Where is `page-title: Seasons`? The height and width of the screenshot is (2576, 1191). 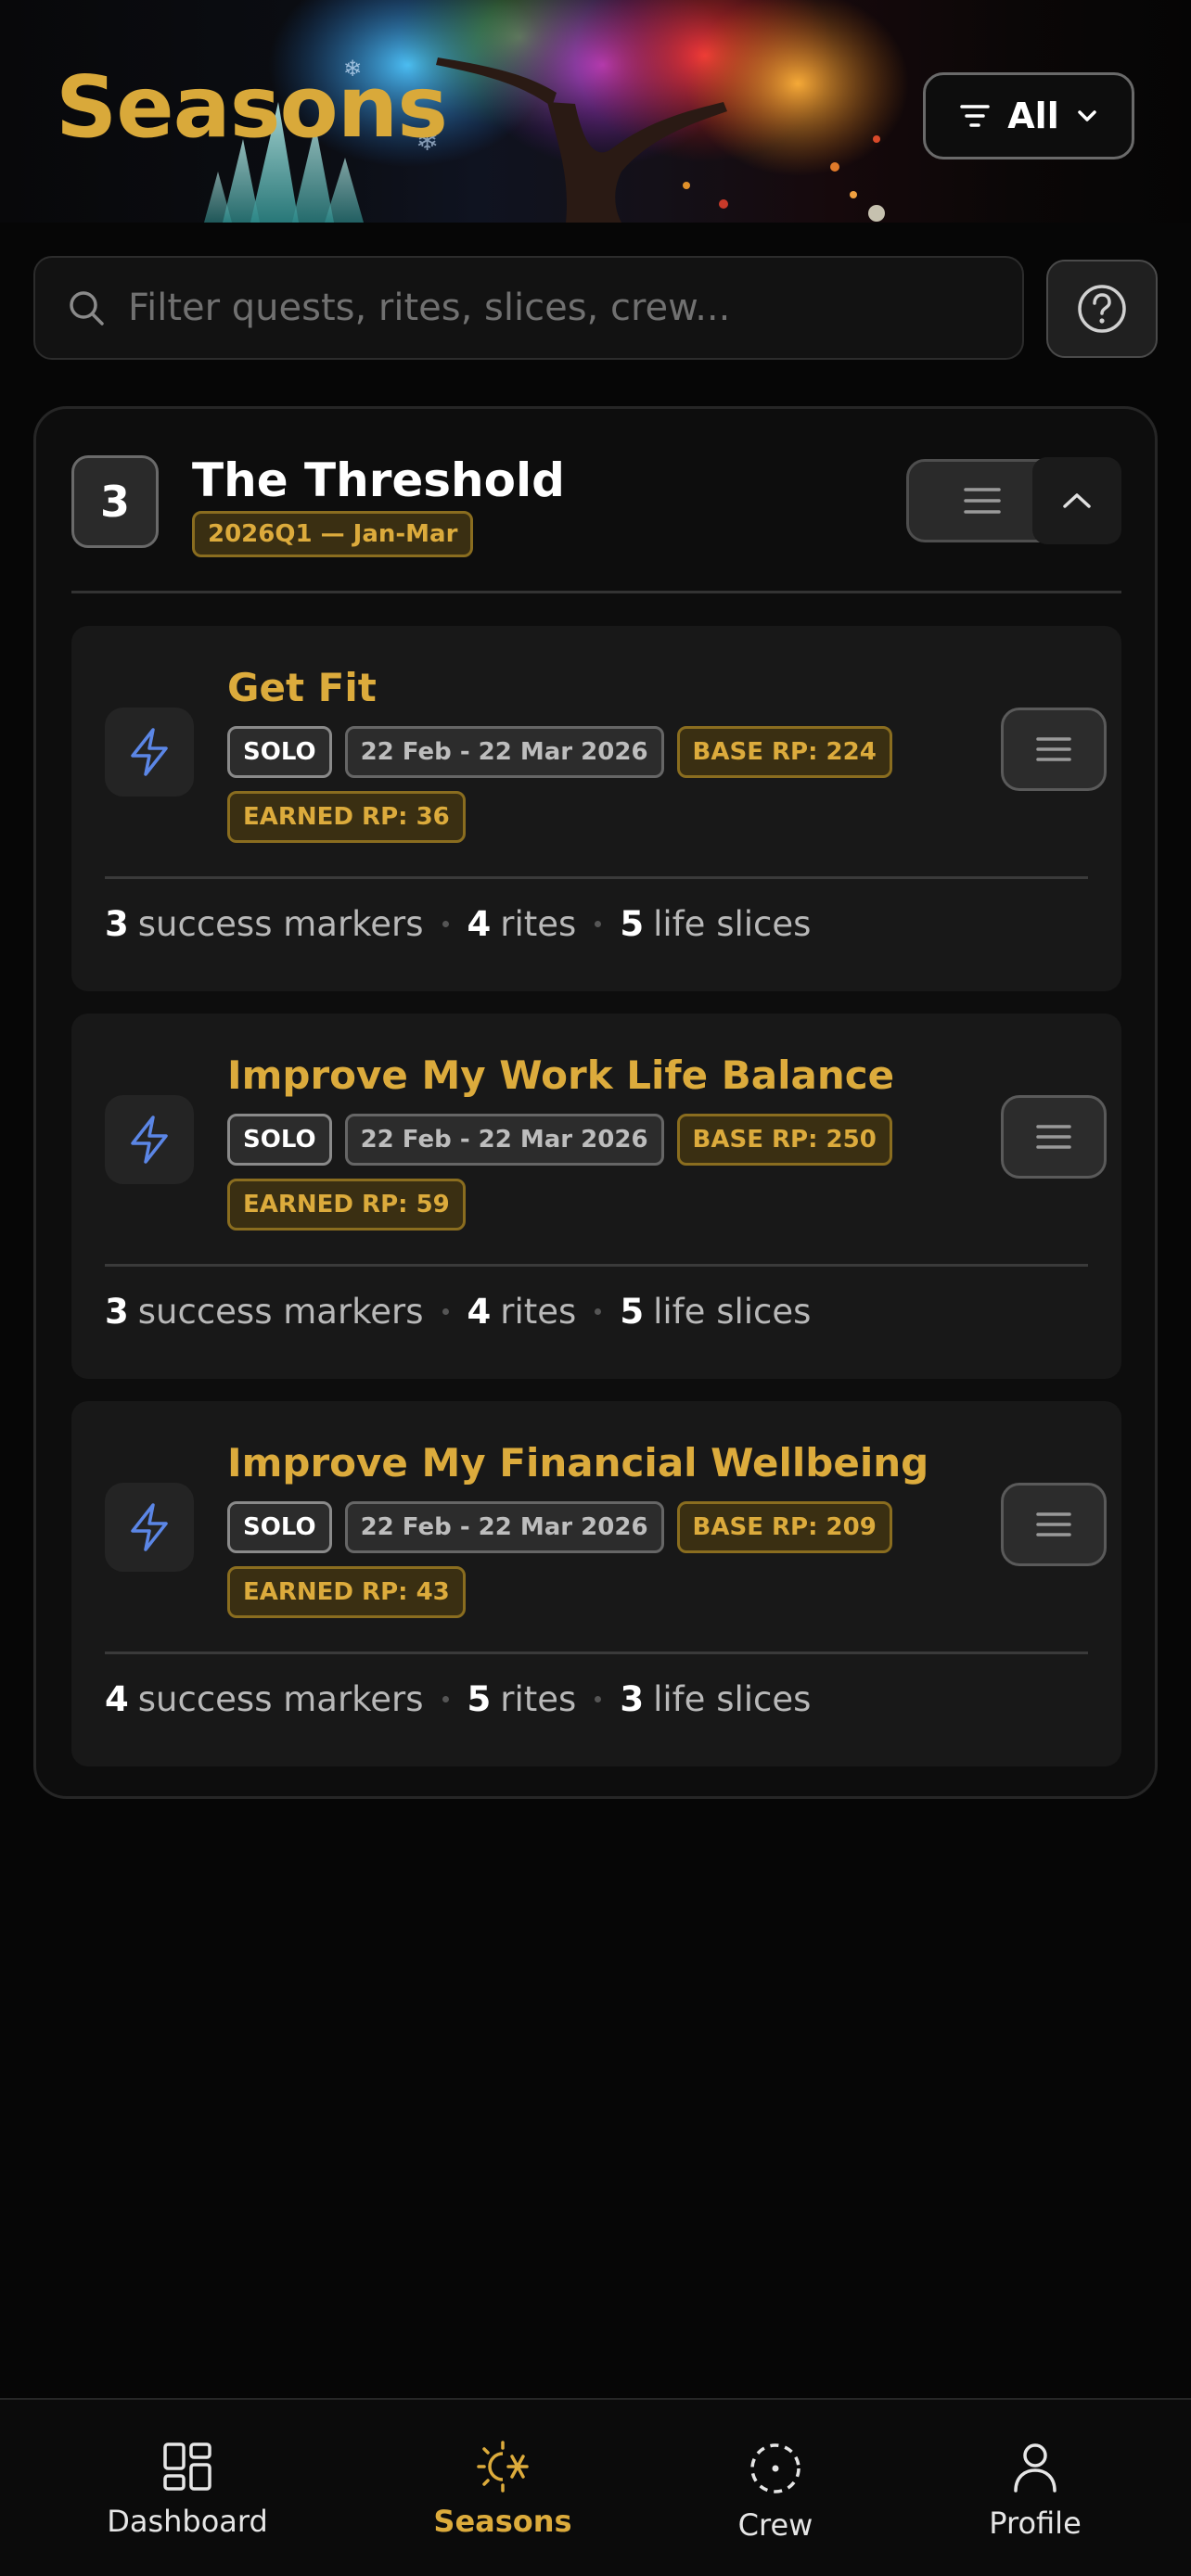 page-title: Seasons is located at coordinates (252, 107).